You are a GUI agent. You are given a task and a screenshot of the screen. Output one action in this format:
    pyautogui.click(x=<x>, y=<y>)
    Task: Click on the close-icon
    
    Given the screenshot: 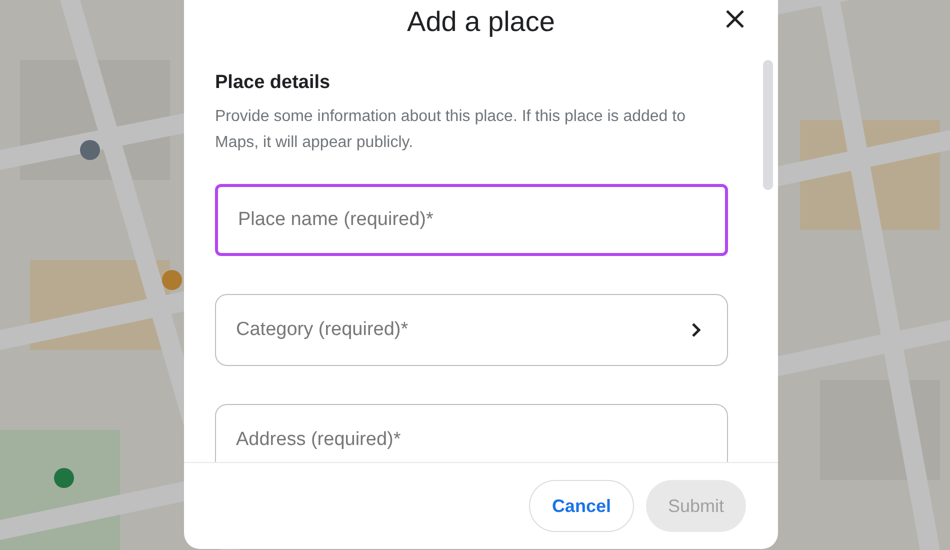 What is the action you would take?
    pyautogui.click(x=735, y=19)
    